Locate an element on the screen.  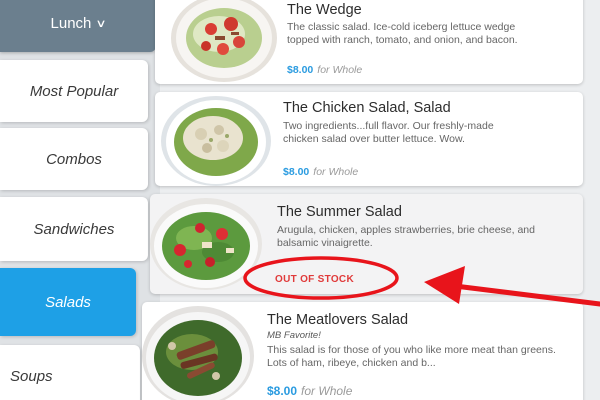
category-label: Most Popular is located at coordinates (74, 91).